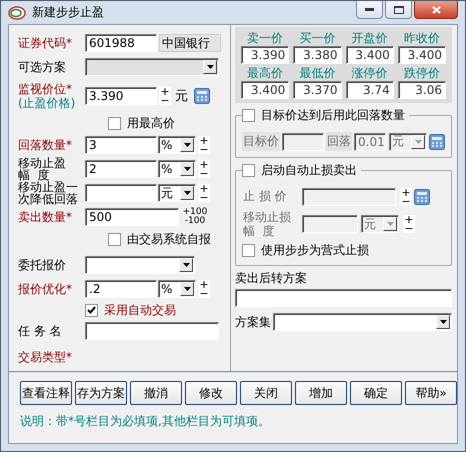 This screenshot has width=466, height=452. I want to click on dialog-button: 撤消, so click(156, 393).